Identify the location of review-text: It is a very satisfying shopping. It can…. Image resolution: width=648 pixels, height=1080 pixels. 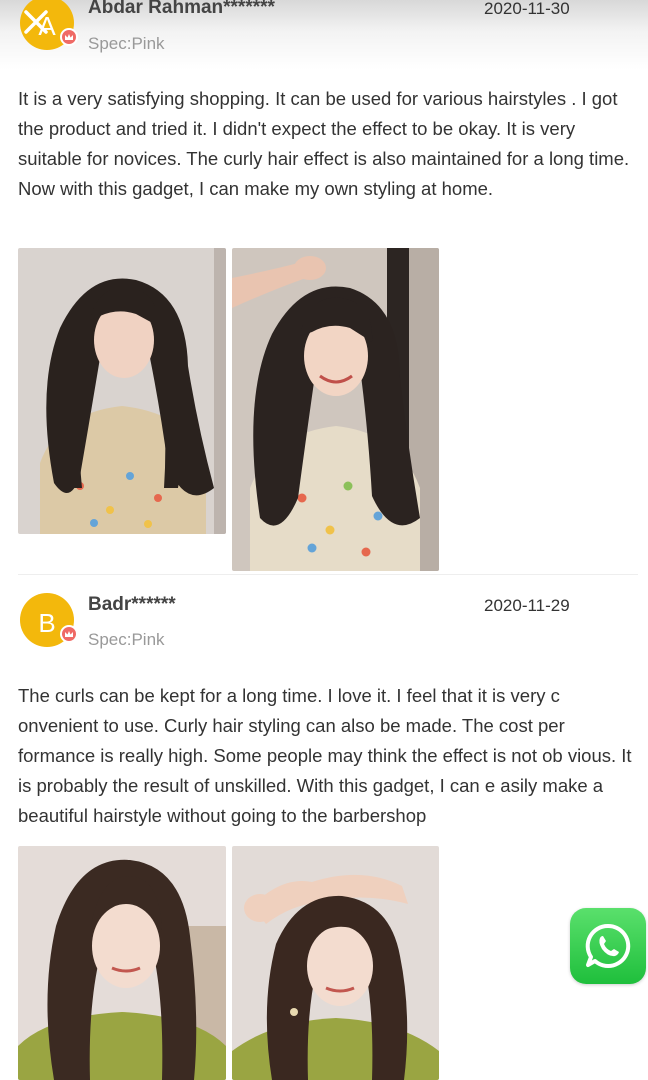
(324, 143).